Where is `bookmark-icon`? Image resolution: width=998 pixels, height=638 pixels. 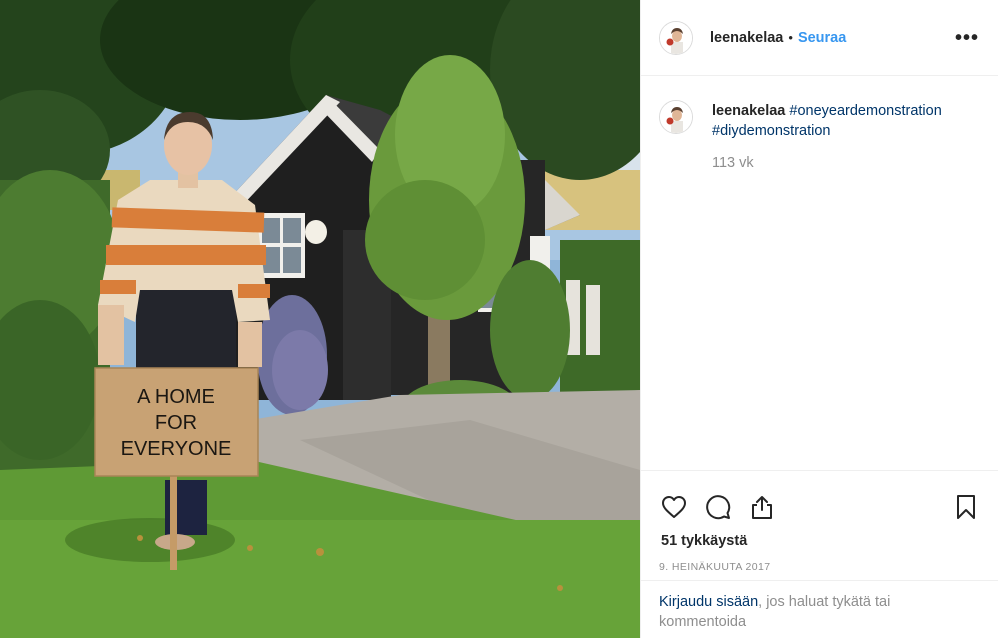 bookmark-icon is located at coordinates (966, 507).